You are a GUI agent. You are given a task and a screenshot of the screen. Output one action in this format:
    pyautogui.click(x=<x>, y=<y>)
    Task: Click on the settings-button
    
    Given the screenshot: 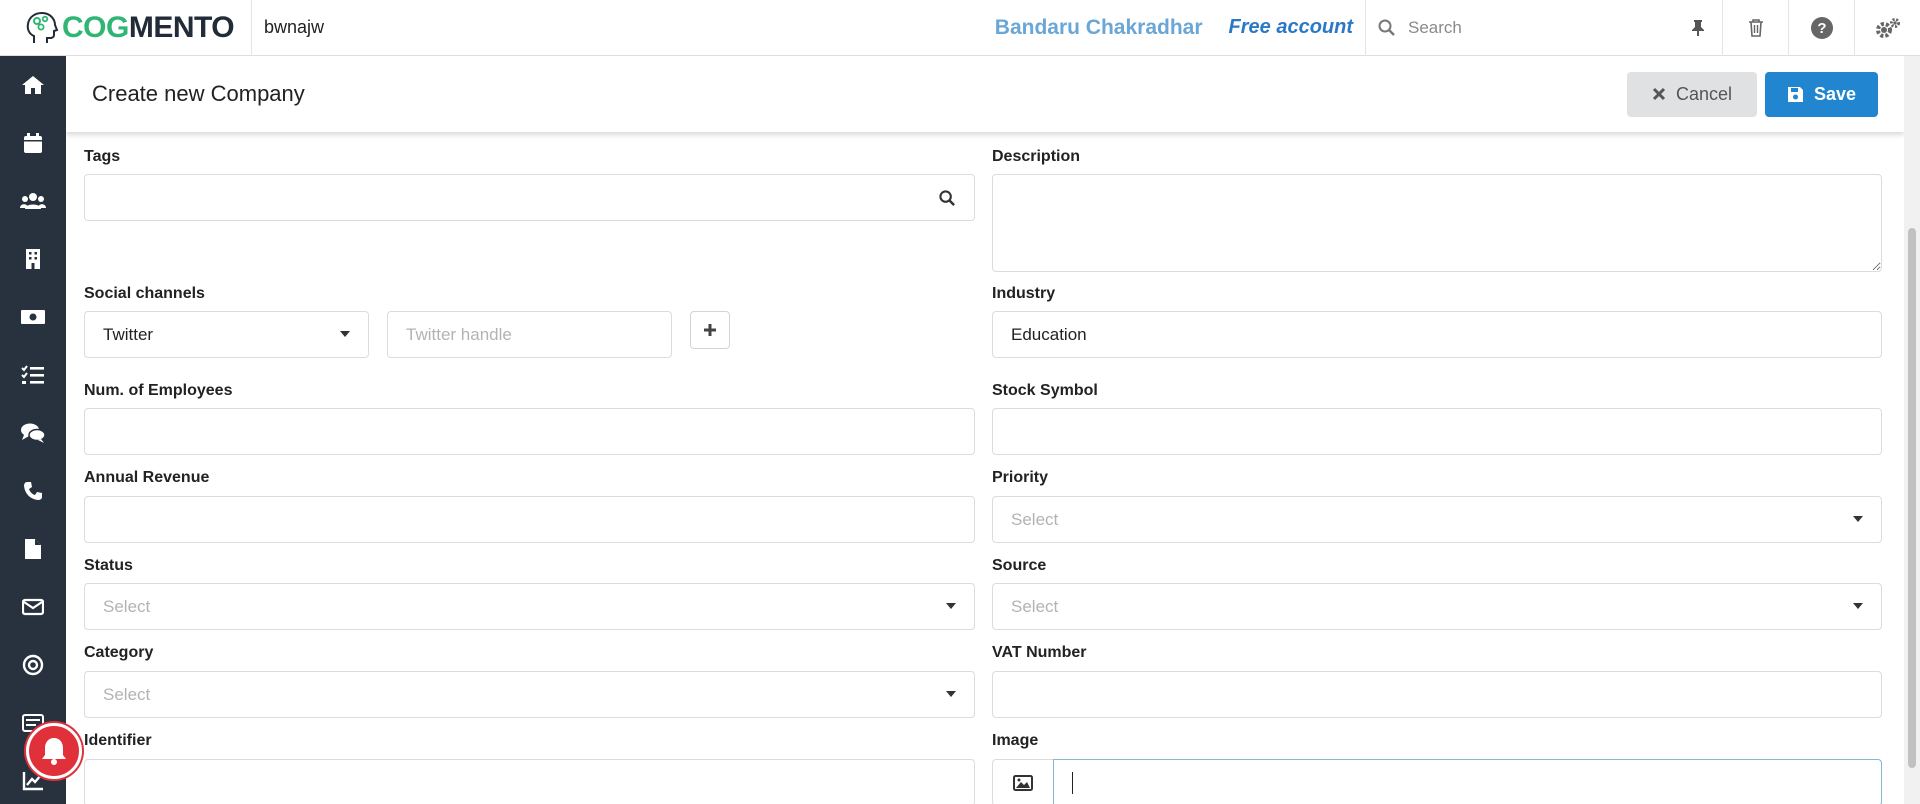 What is the action you would take?
    pyautogui.click(x=1887, y=28)
    